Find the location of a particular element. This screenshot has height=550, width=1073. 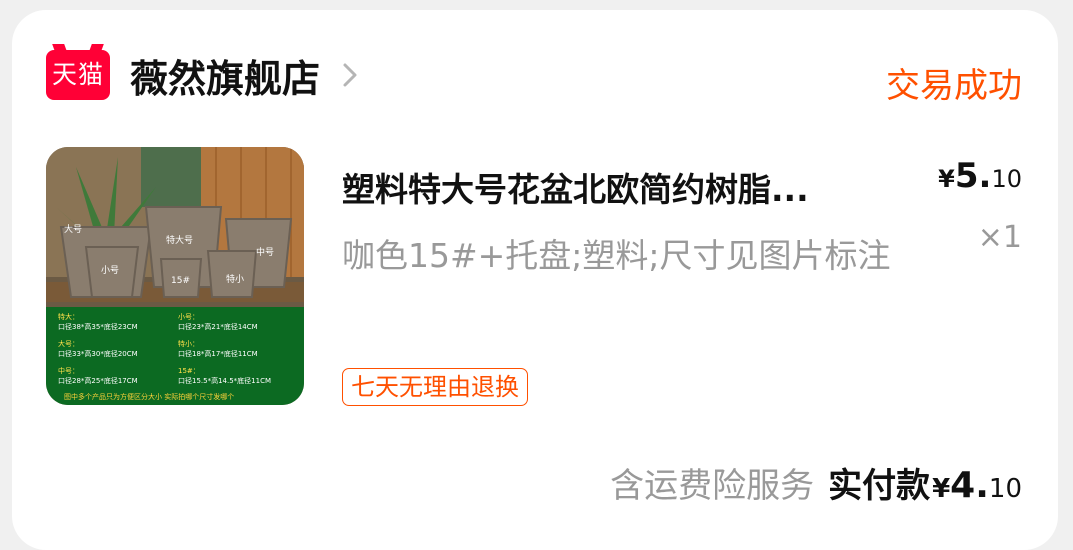

paid-integer: 4. is located at coordinates (969, 485).